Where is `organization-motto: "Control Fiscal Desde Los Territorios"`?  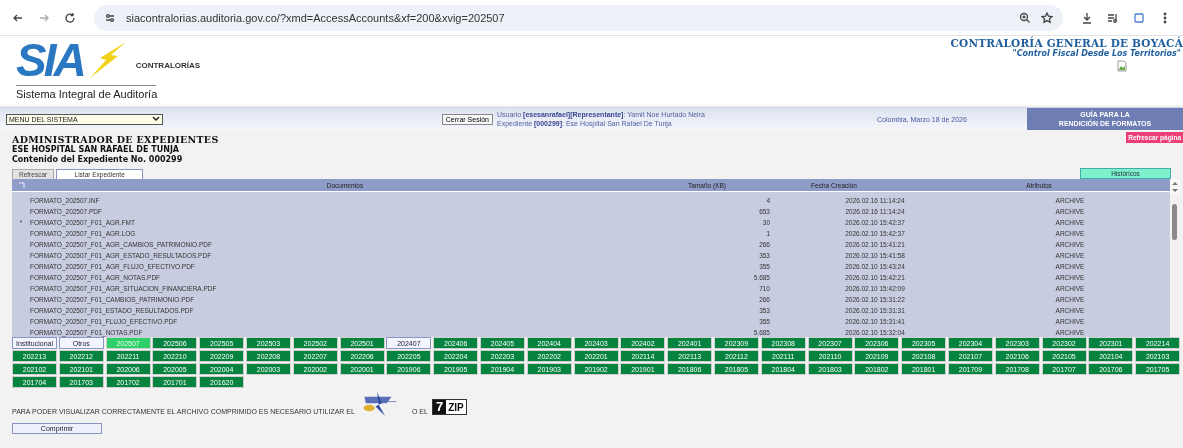 organization-motto: "Control Fiscal Desde Los Territorios" is located at coordinates (1096, 53).